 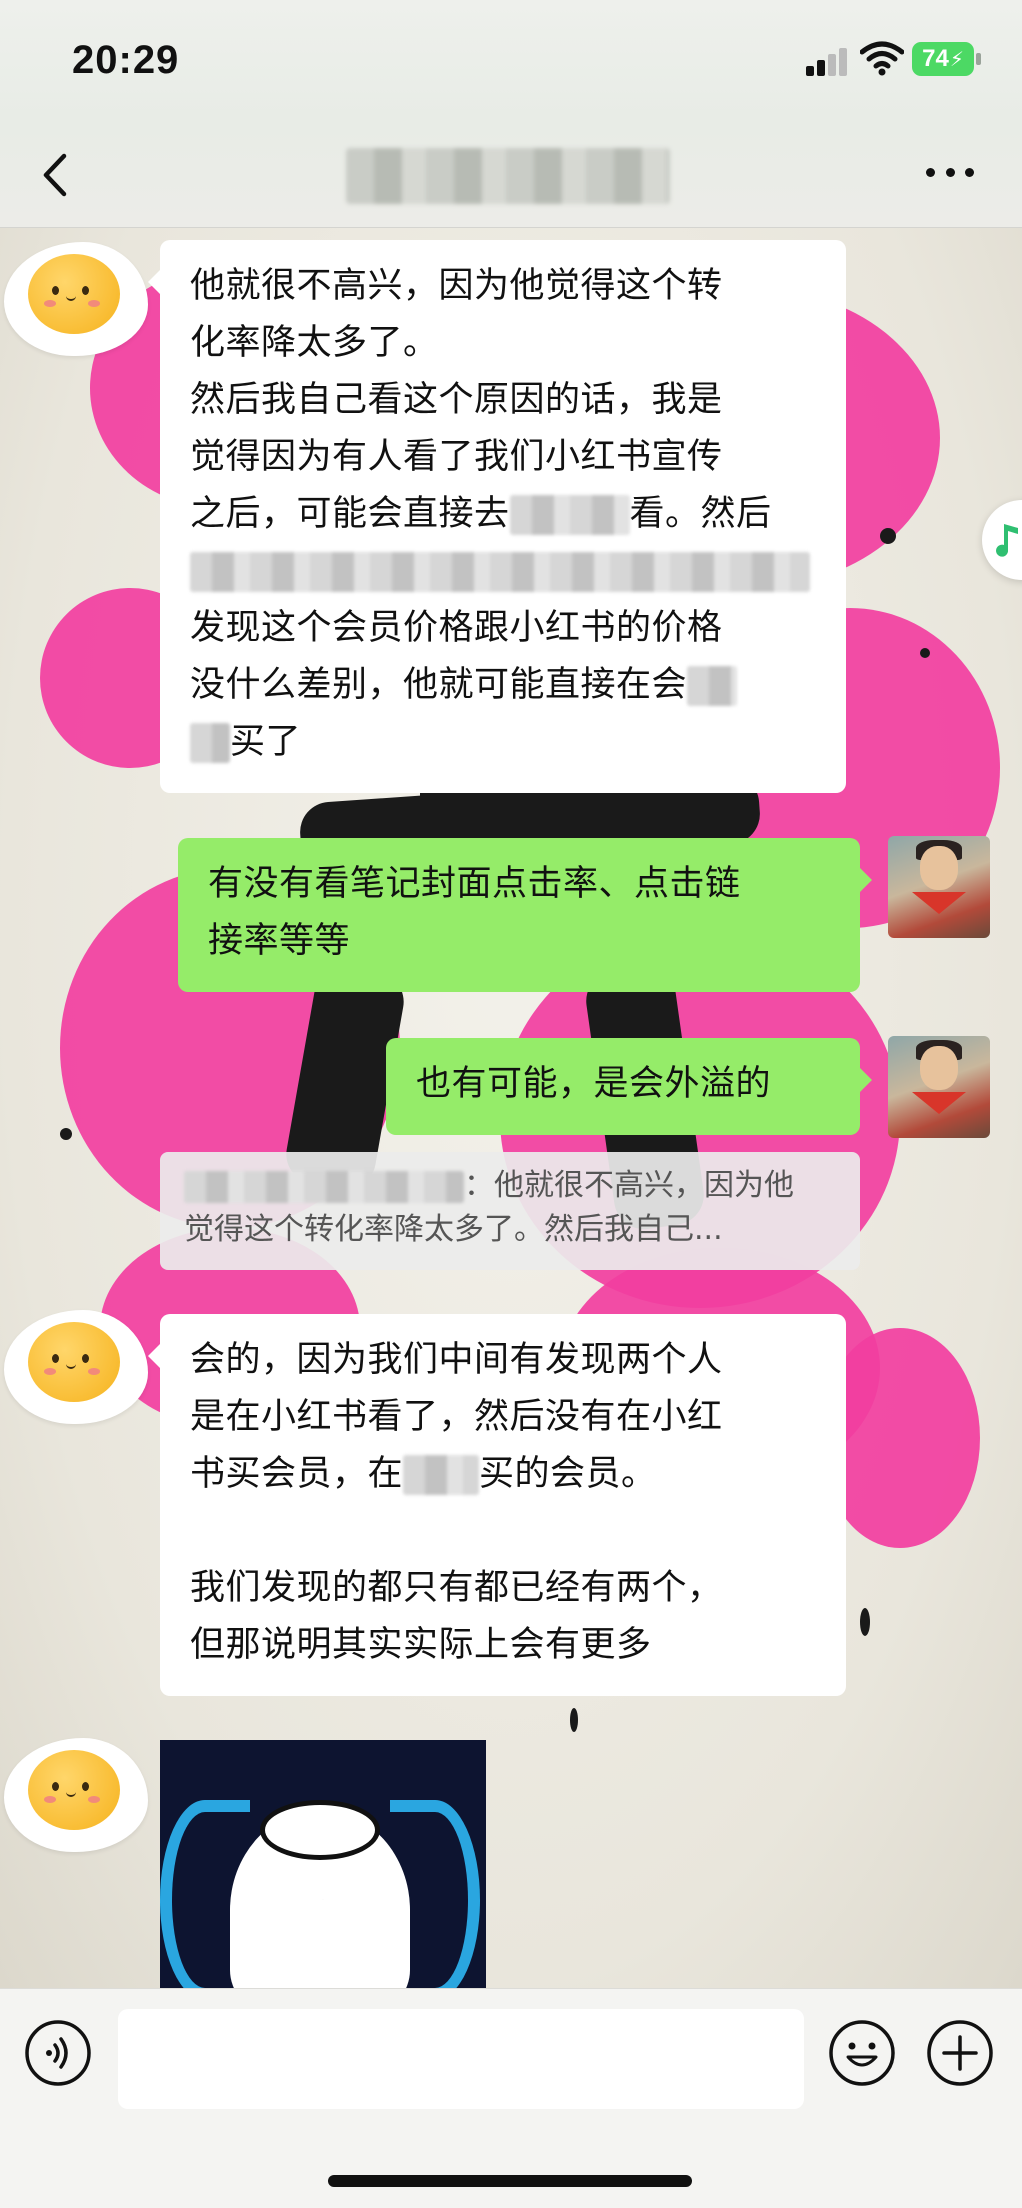 I want to click on chat-title: ▓▓▓ ▓▓▓▓, so click(x=508, y=176).